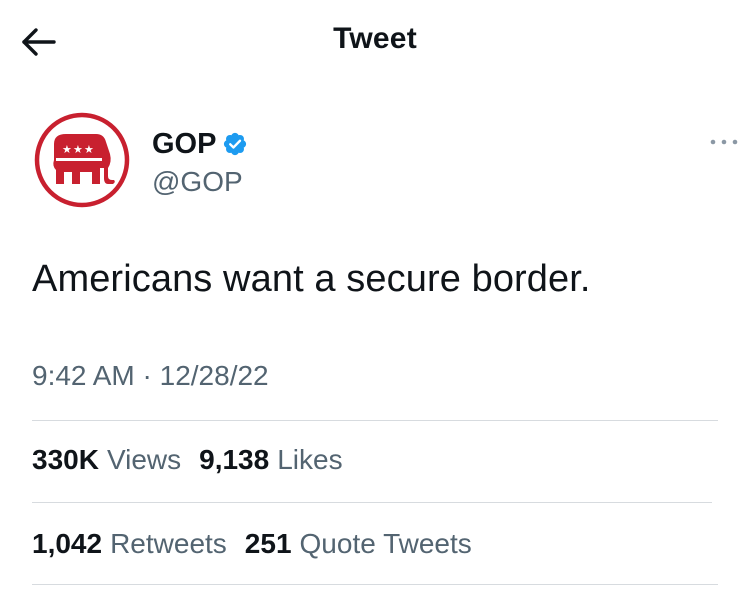  What do you see at coordinates (67, 543) in the screenshot?
I see `retweets-count: 1,042` at bounding box center [67, 543].